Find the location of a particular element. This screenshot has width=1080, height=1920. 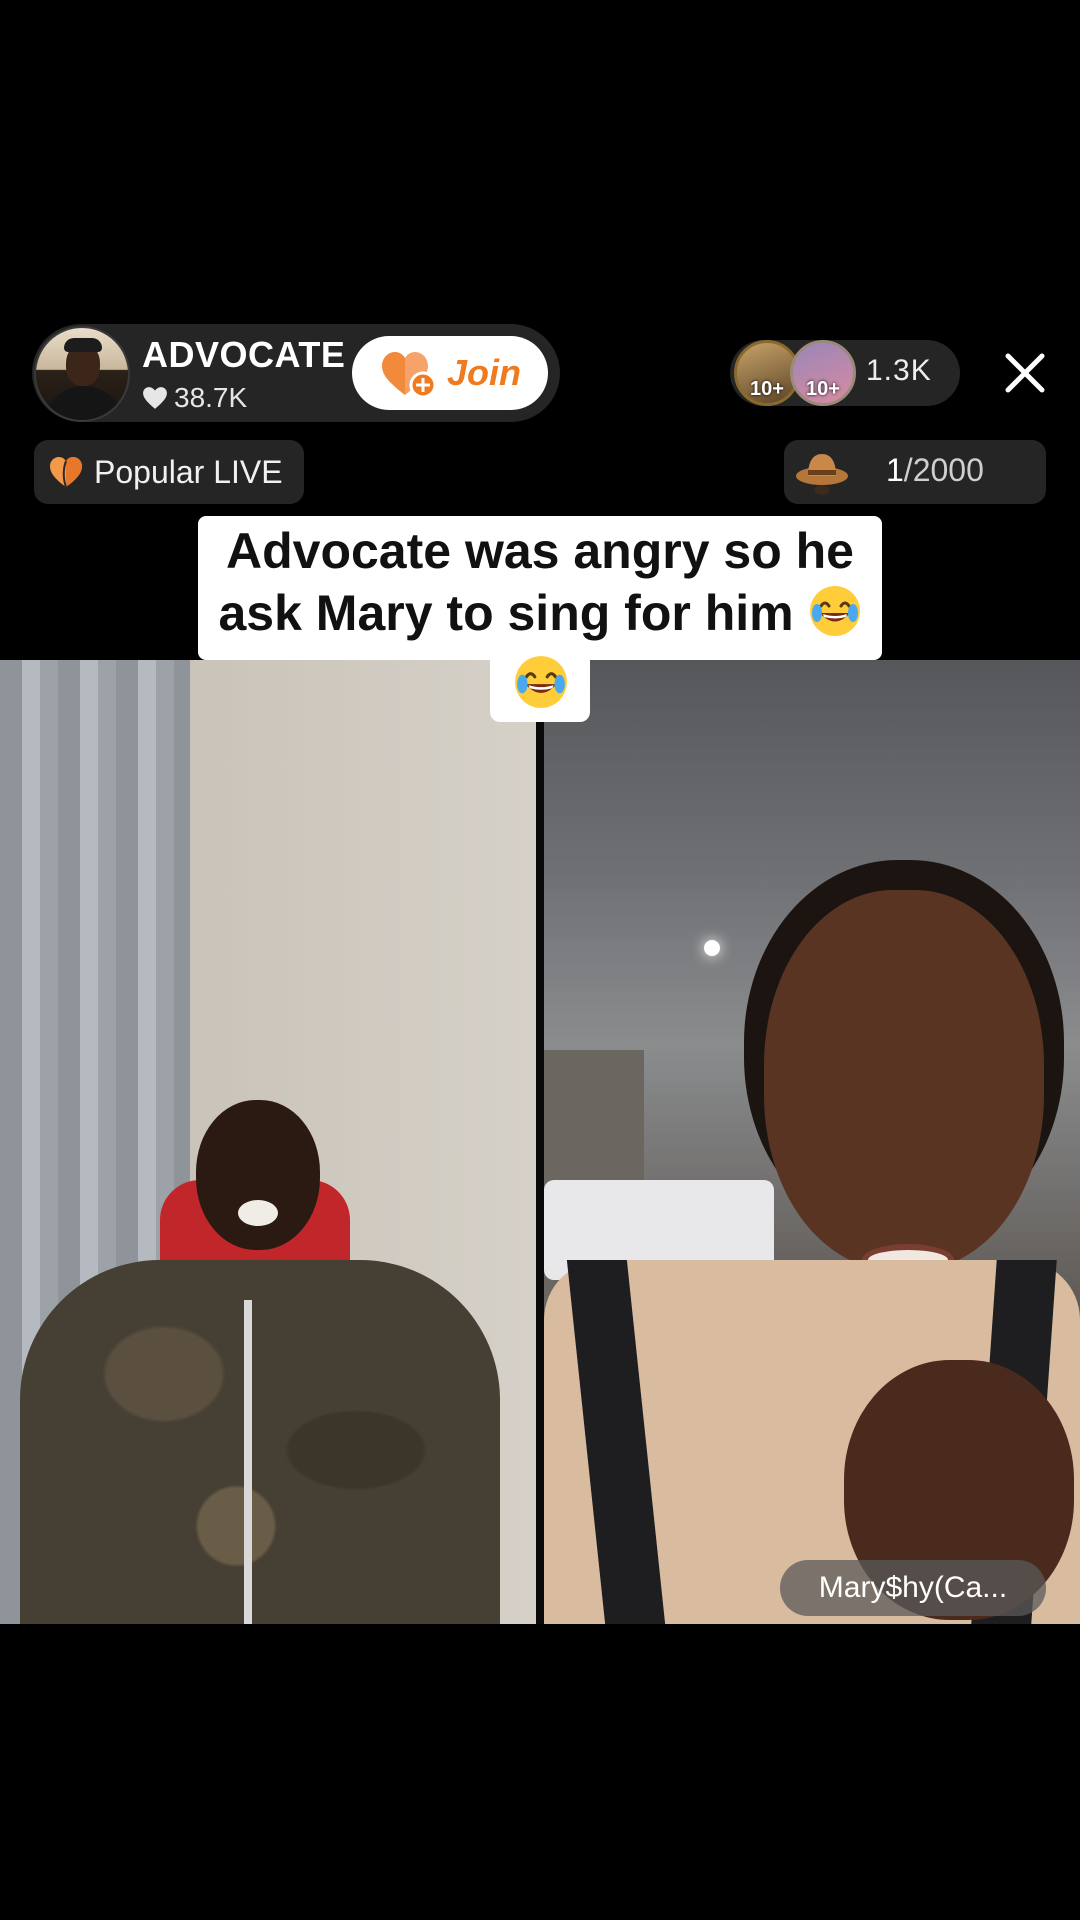

avatar is located at coordinates (82, 374).